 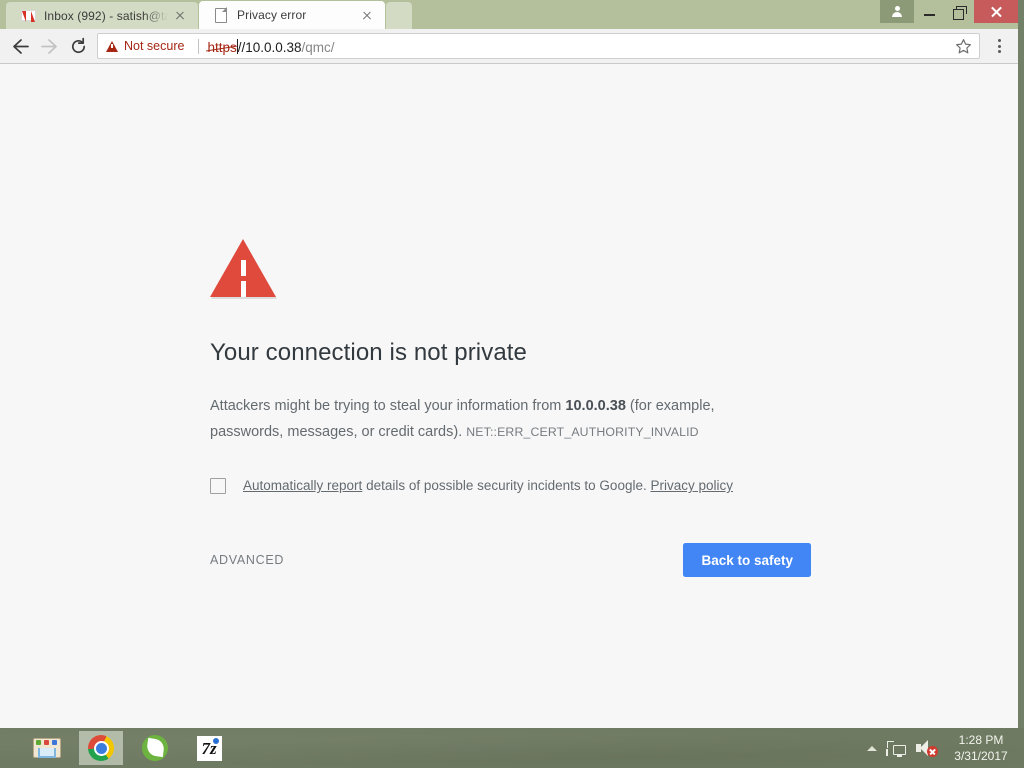 I want to click on text-caret, so click(x=237, y=46).